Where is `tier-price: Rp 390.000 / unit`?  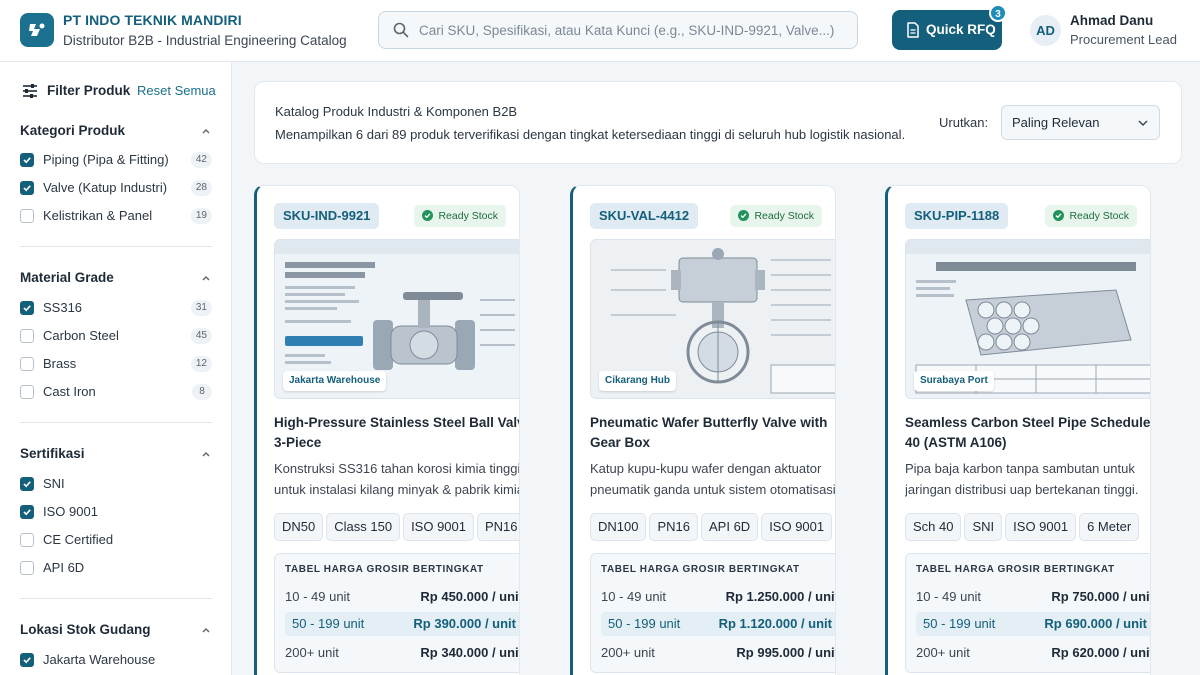 tier-price: Rp 390.000 / unit is located at coordinates (464, 623).